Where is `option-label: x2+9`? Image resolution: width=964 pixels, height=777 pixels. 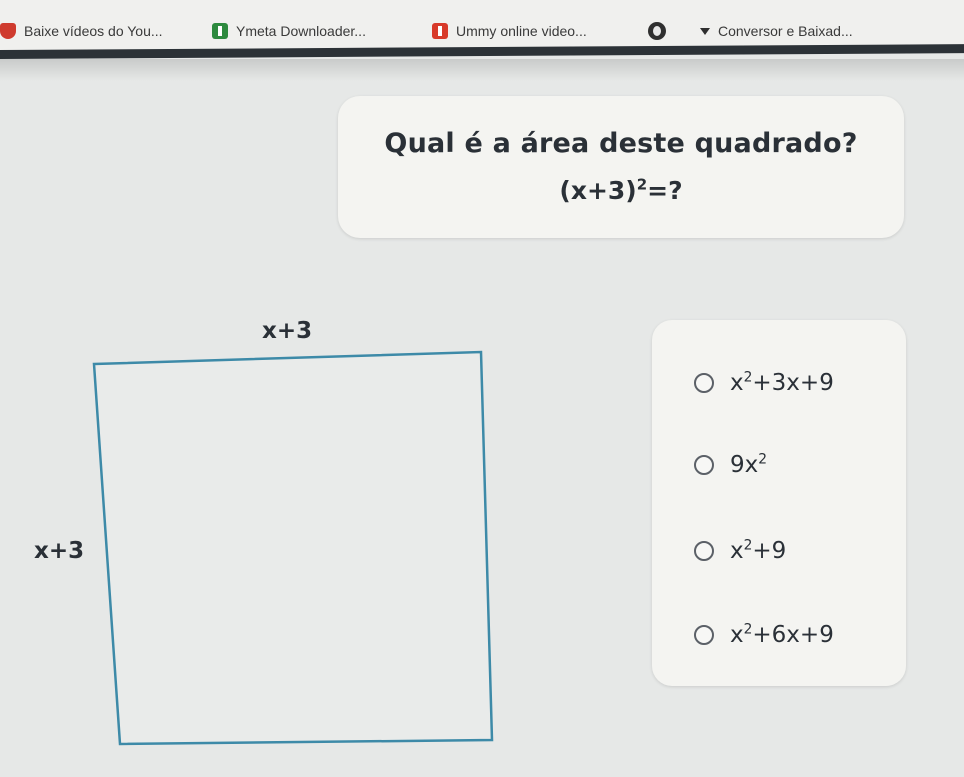 option-label: x2+9 is located at coordinates (758, 551).